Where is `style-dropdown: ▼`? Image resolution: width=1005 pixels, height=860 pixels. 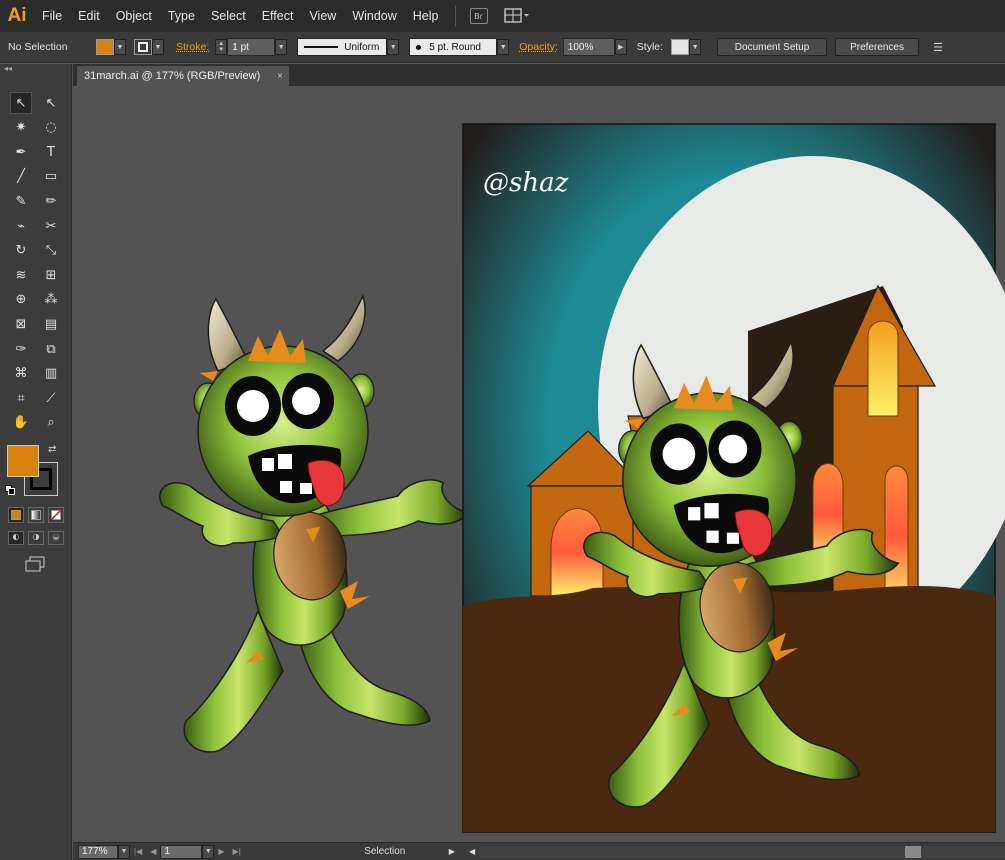 style-dropdown: ▼ is located at coordinates (695, 47).